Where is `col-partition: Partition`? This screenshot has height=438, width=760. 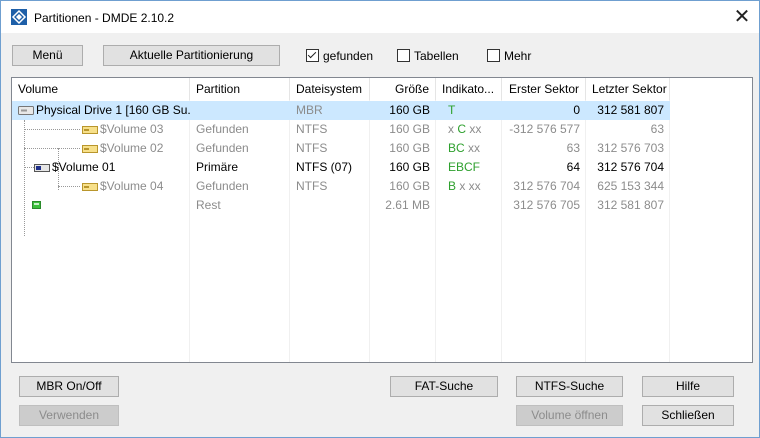
col-partition: Partition is located at coordinates (240, 89).